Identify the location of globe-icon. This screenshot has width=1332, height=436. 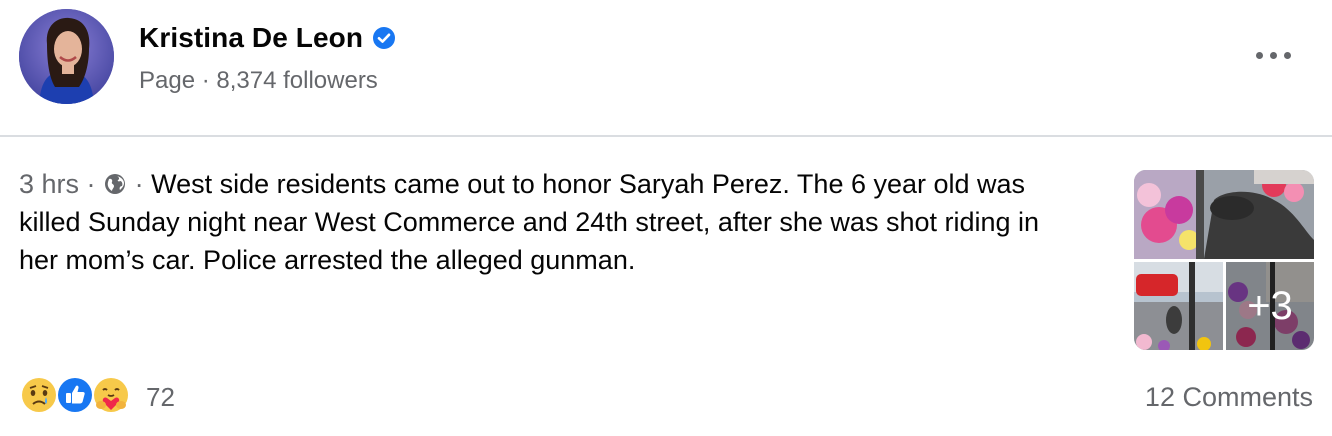
(115, 181).